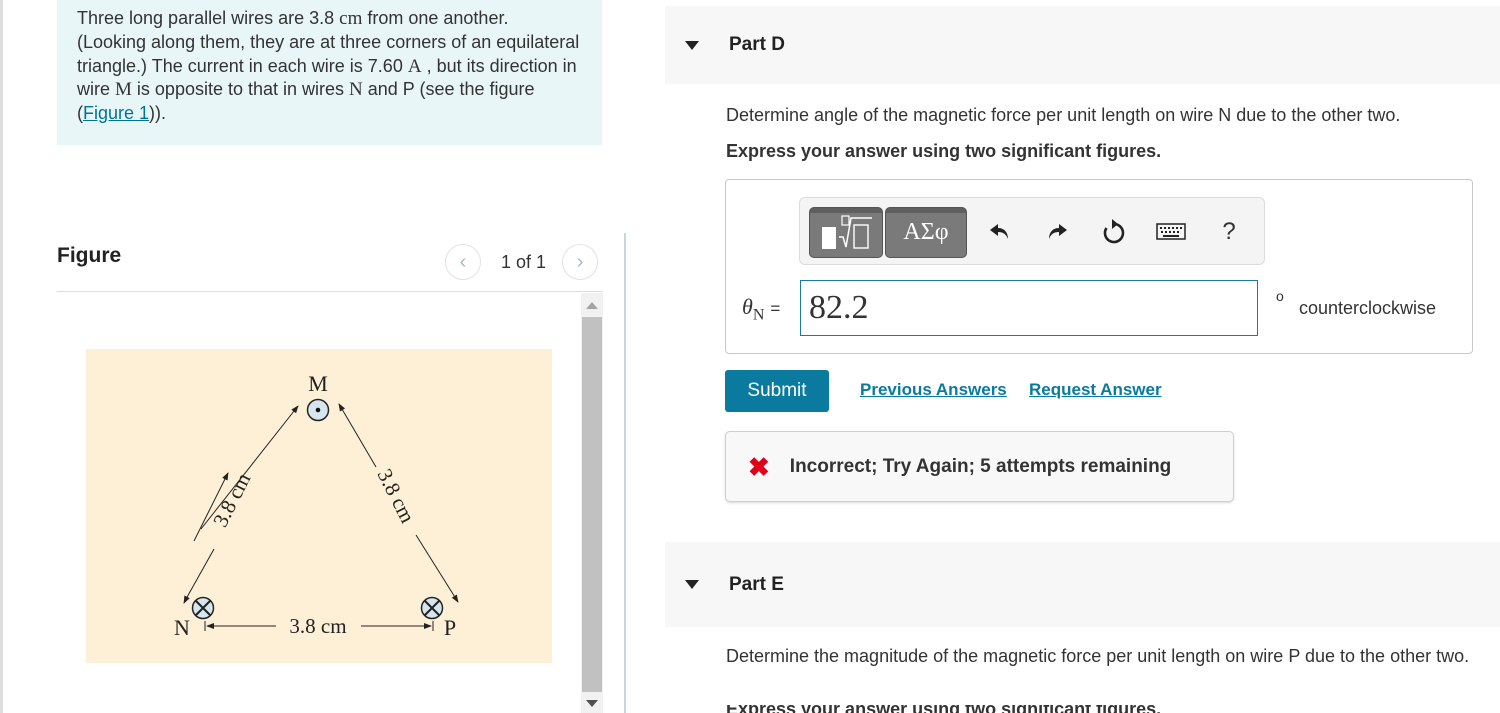  I want to click on label-side-bottom: 3.8 cm, so click(317, 626).